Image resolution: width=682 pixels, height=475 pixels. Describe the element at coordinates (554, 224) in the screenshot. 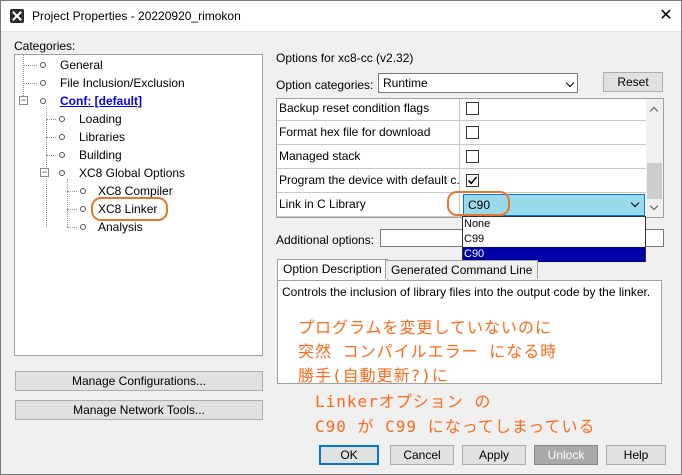

I see `dropdown-option: None` at that location.